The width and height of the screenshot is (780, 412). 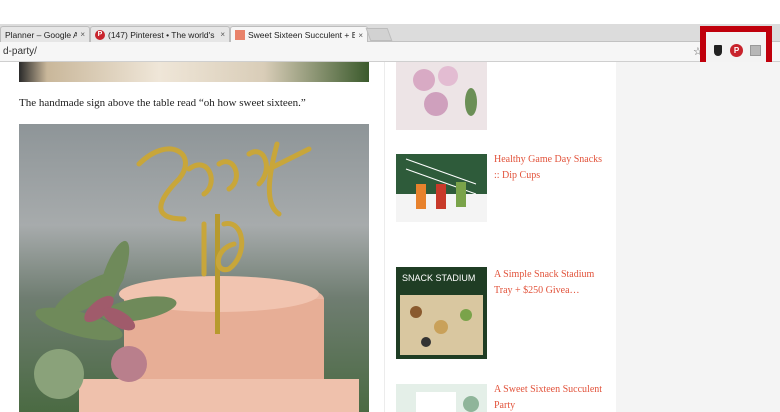 What do you see at coordinates (240, 35) in the screenshot?
I see `orange-square-icon` at bounding box center [240, 35].